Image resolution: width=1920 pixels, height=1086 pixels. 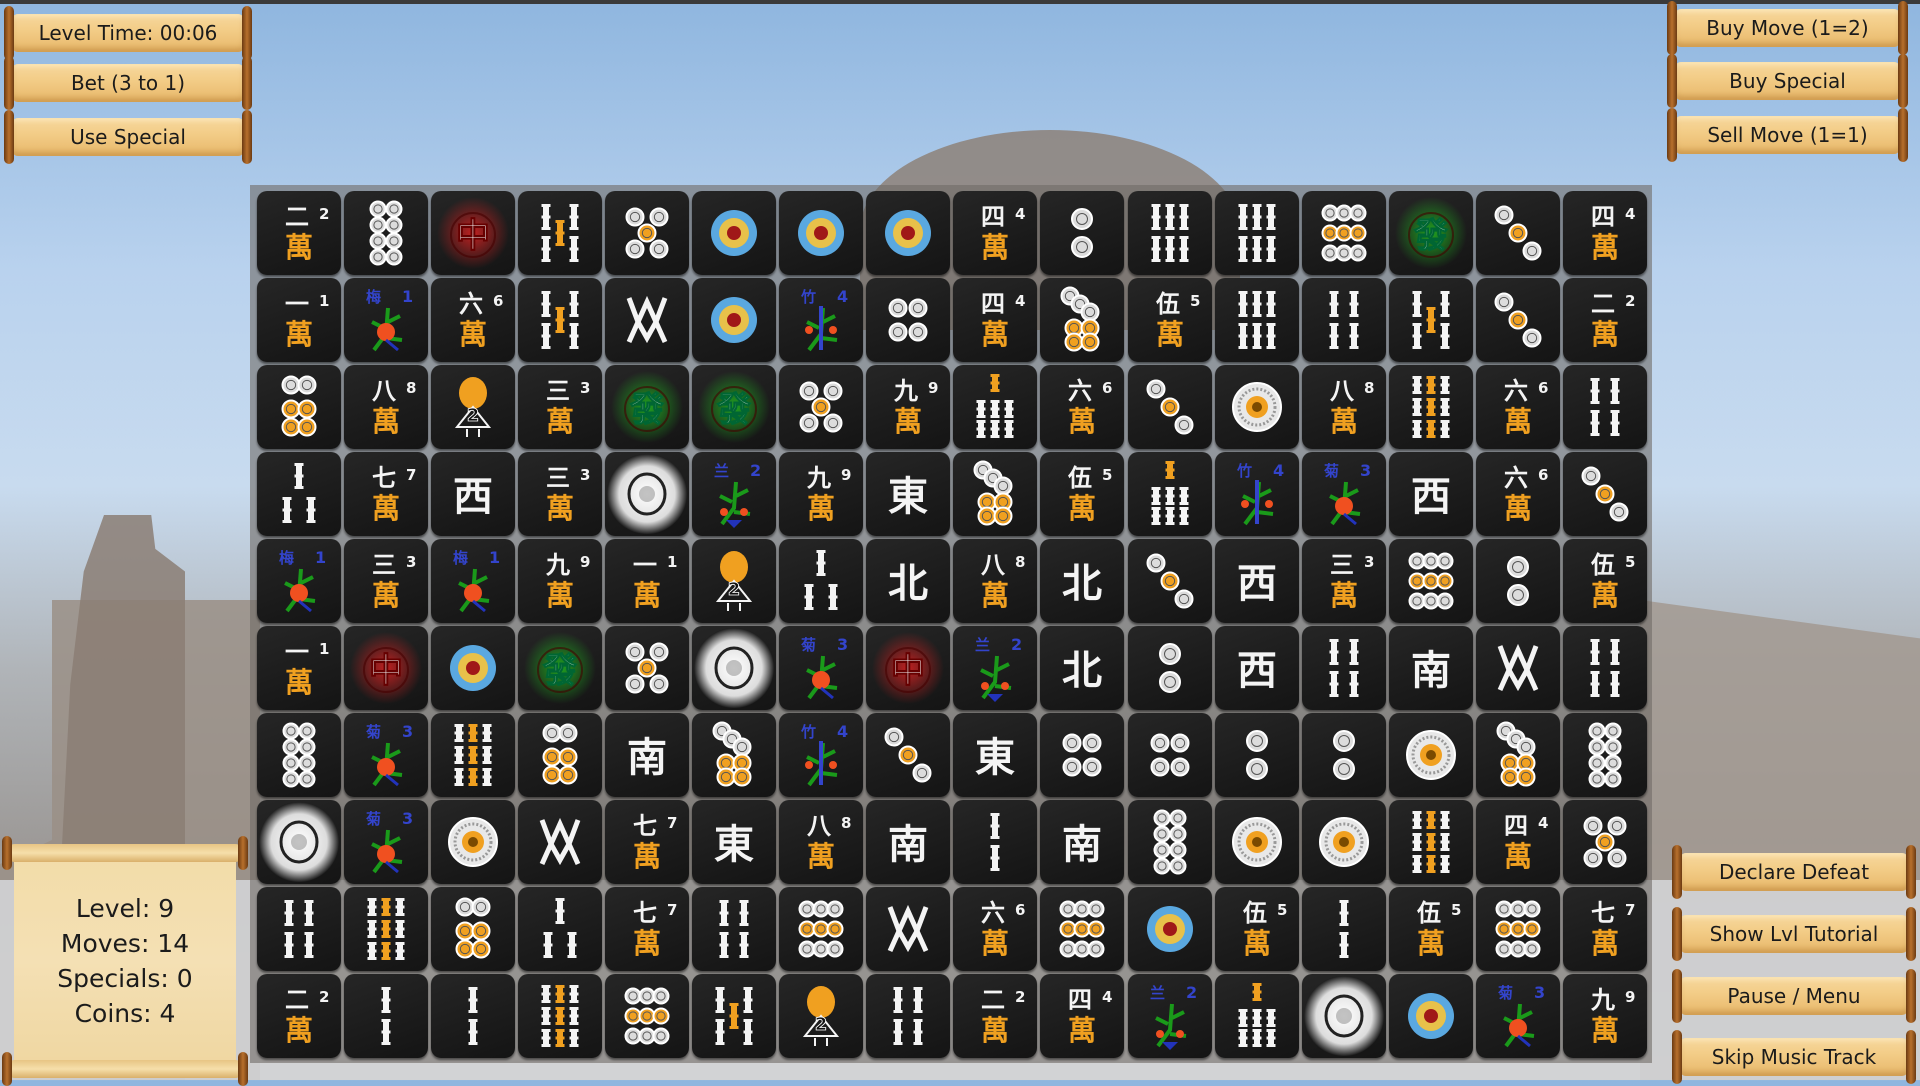 I want to click on tile-flower-disc, so click(x=473, y=842).